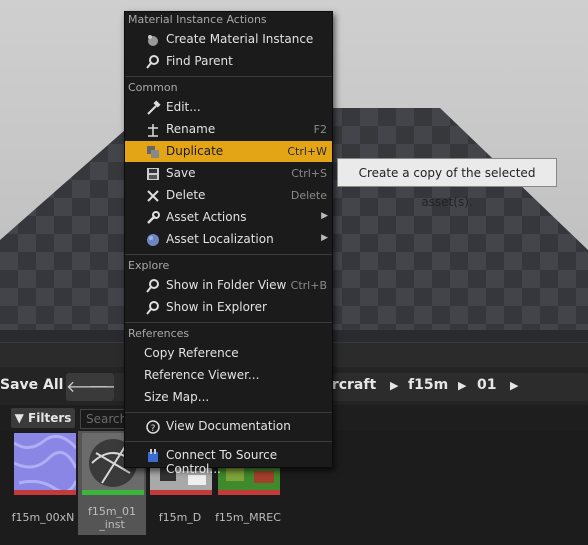 This screenshot has height=545, width=588. What do you see at coordinates (309, 173) in the screenshot?
I see `shortcut-label: Ctrl+S` at bounding box center [309, 173].